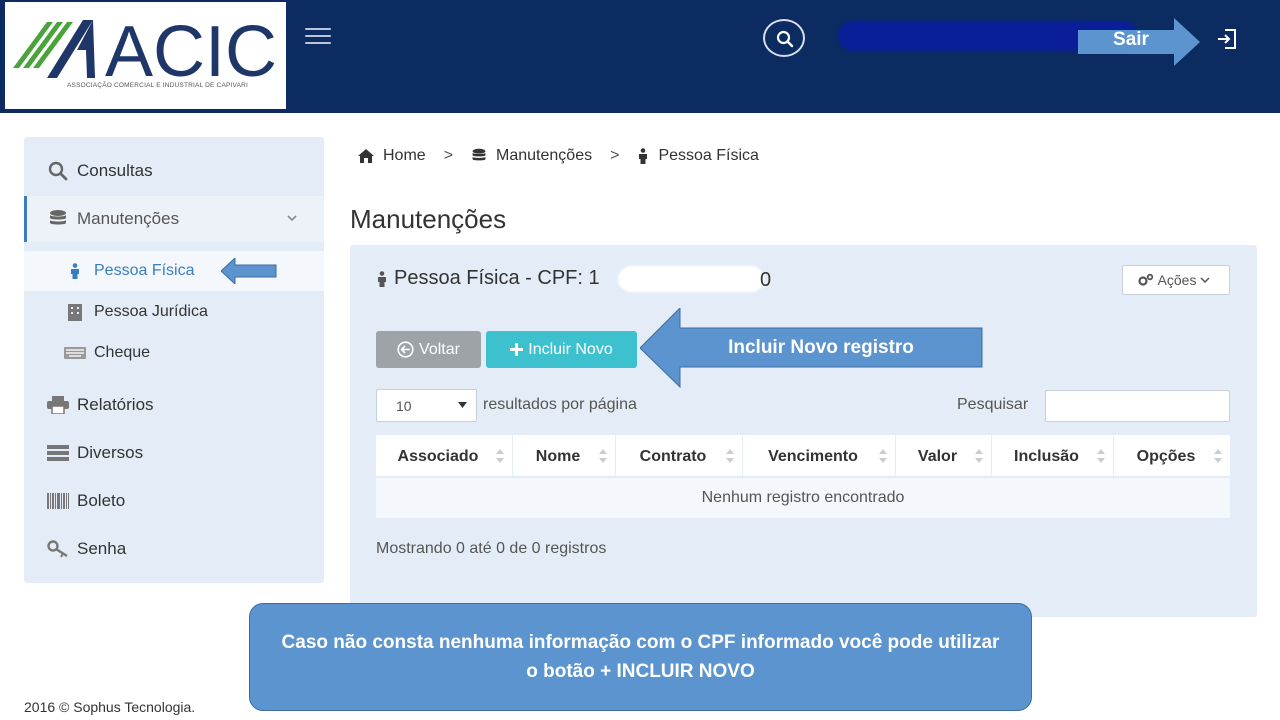 The height and width of the screenshot is (720, 1280). What do you see at coordinates (58, 549) in the screenshot?
I see `key-icon` at bounding box center [58, 549].